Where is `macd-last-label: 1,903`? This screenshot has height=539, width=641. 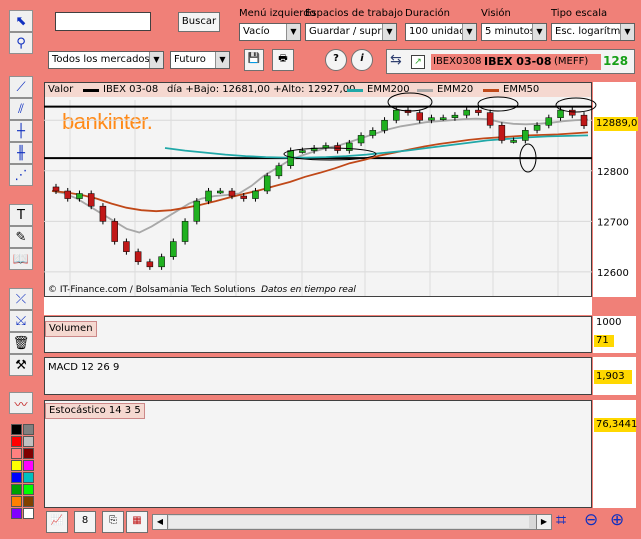 macd-last-label: 1,903 is located at coordinates (613, 377).